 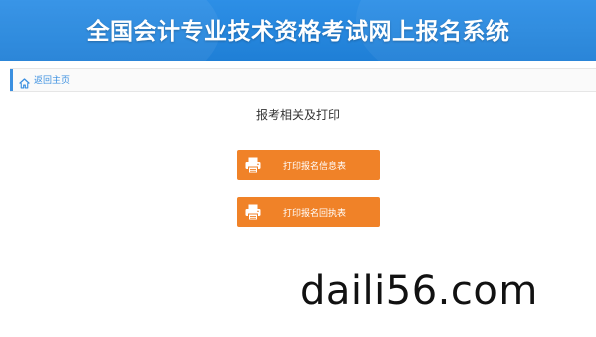 I want to click on print-registration-receipt-label: 打印报名回执表, so click(x=314, y=213).